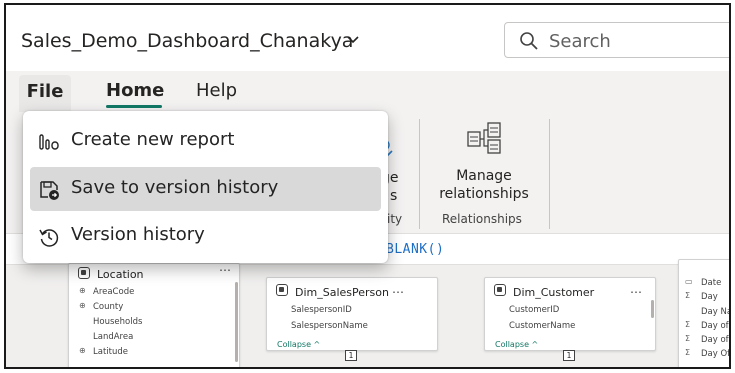  What do you see at coordinates (49, 238) in the screenshot?
I see `history-icon` at bounding box center [49, 238].